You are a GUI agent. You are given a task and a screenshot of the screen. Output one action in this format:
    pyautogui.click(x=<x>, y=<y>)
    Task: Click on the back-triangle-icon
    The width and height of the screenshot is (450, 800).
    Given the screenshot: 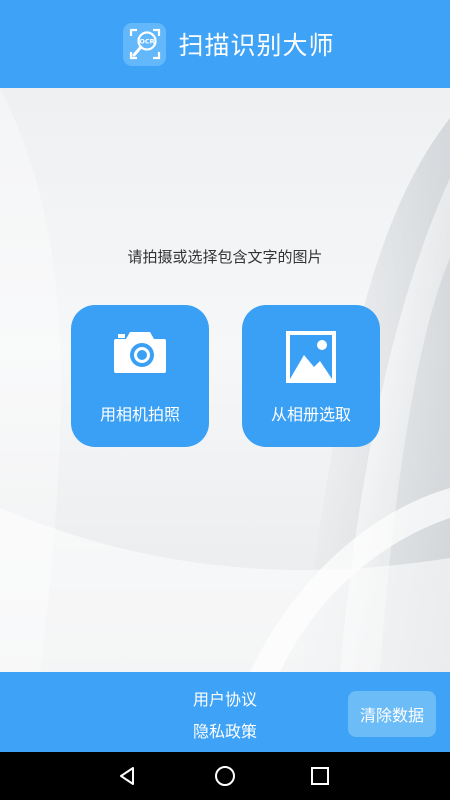 What is the action you would take?
    pyautogui.click(x=127, y=776)
    